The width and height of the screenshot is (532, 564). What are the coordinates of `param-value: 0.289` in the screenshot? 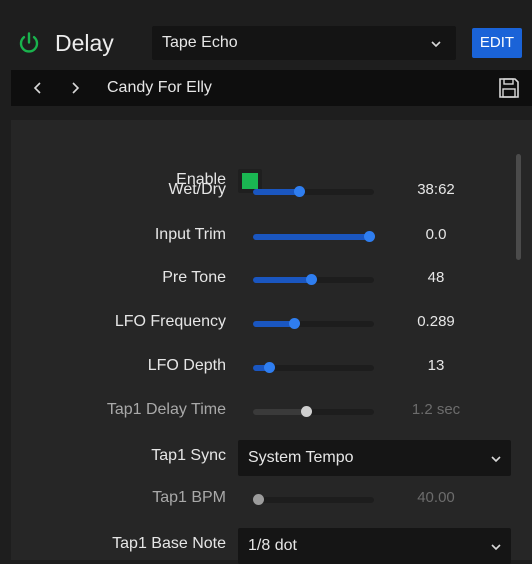 It's located at (436, 321).